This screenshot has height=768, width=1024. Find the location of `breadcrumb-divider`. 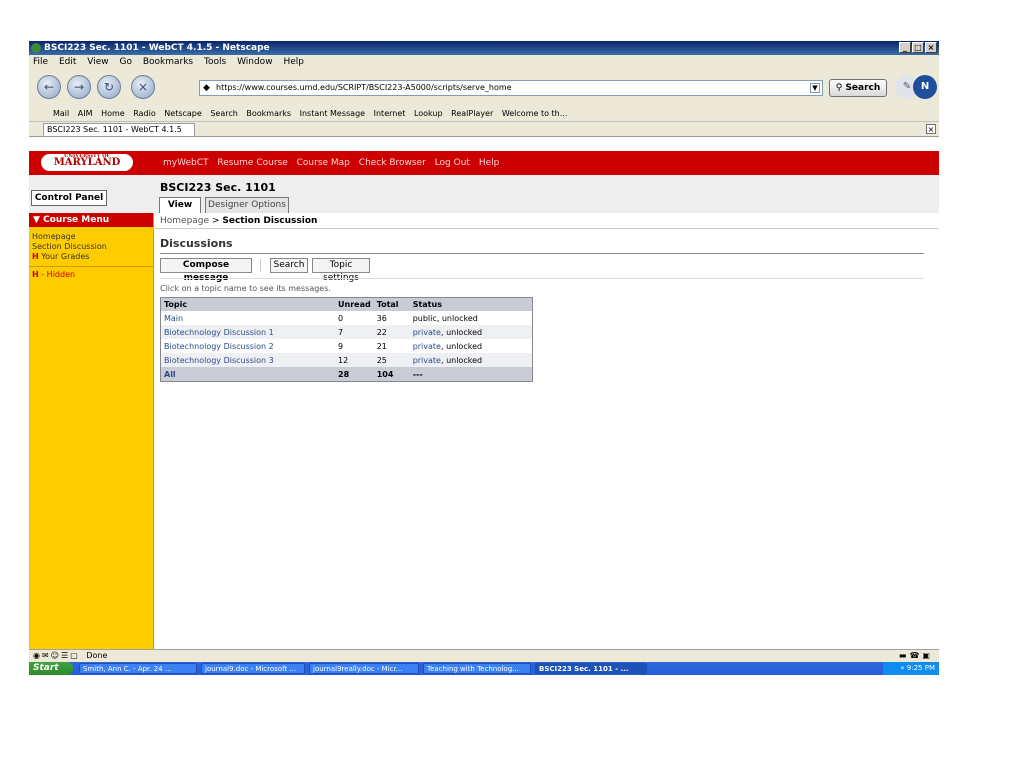

breadcrumb-divider is located at coordinates (546, 228).